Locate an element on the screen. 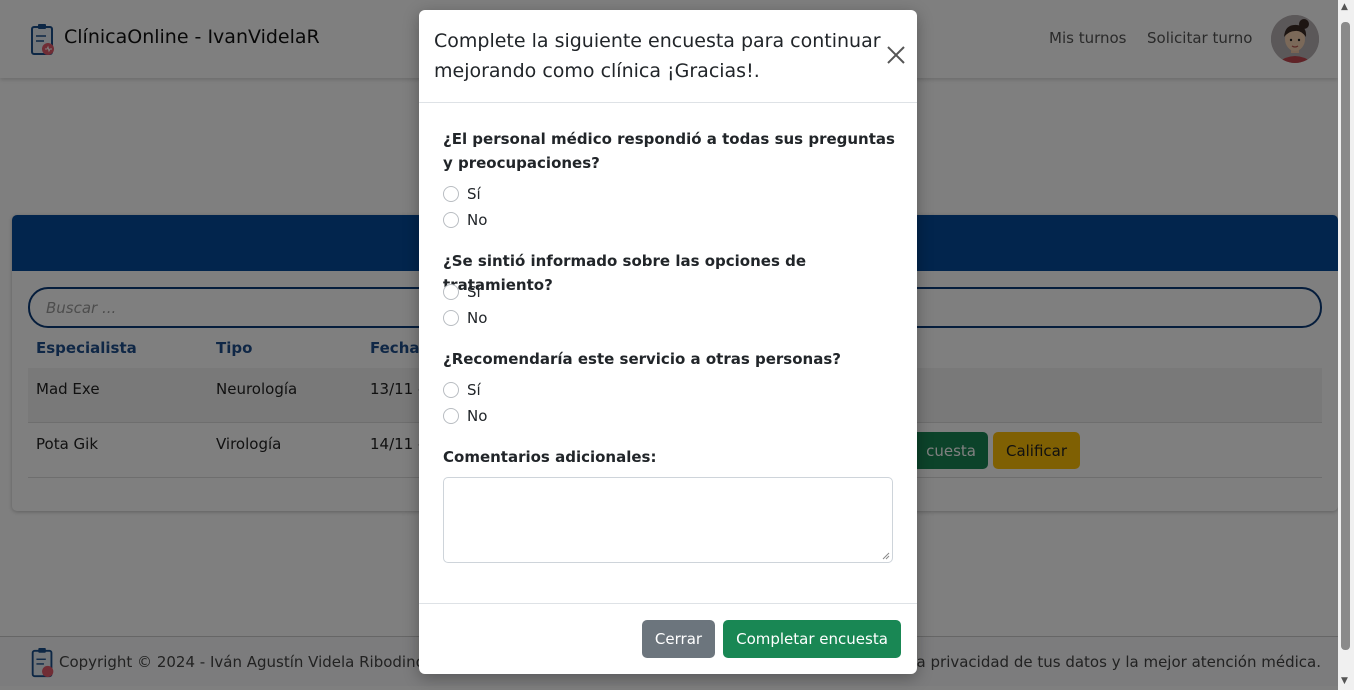 The width and height of the screenshot is (1354, 690). comments-label: Comentarios adicionales: is located at coordinates (550, 457).